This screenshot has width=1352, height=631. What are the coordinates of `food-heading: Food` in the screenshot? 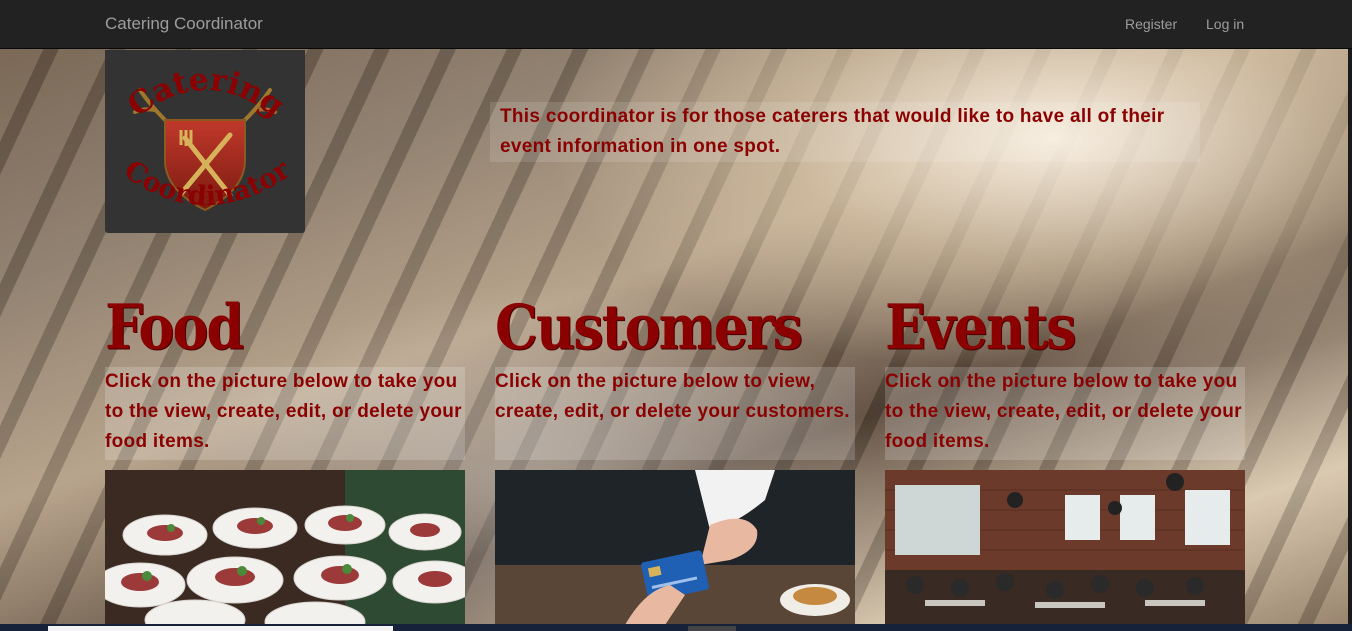 It's located at (174, 326).